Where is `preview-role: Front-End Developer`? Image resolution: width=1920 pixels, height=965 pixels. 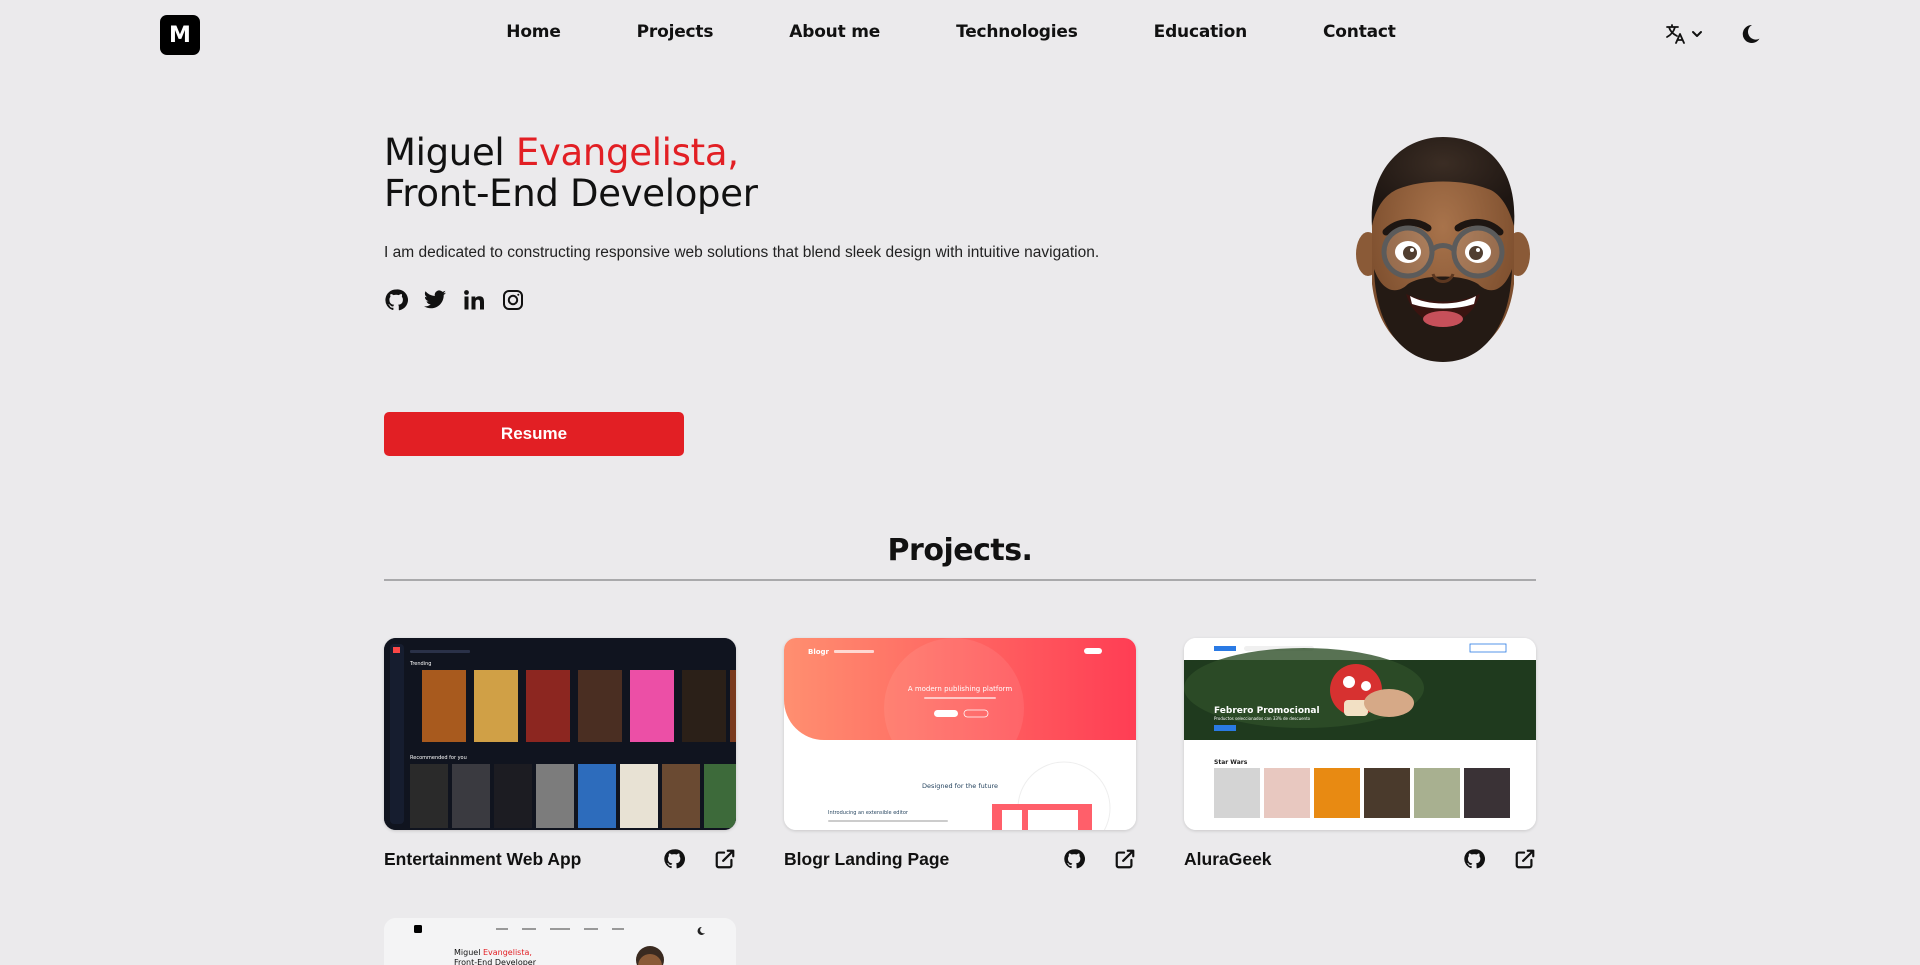 preview-role: Front-End Developer is located at coordinates (495, 961).